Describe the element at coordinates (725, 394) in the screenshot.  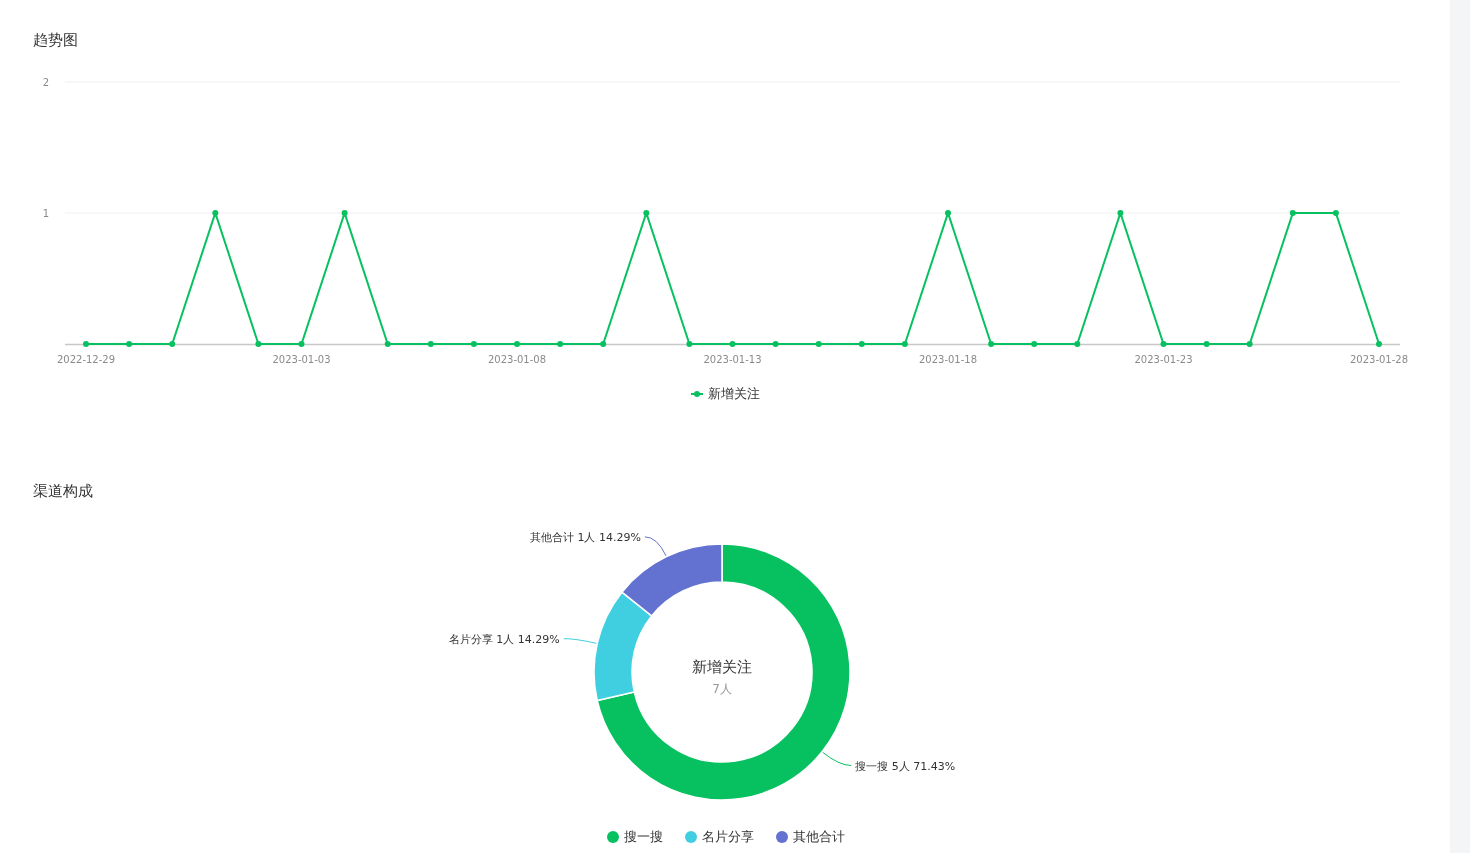
I see `legend-item: 新增关注` at that location.